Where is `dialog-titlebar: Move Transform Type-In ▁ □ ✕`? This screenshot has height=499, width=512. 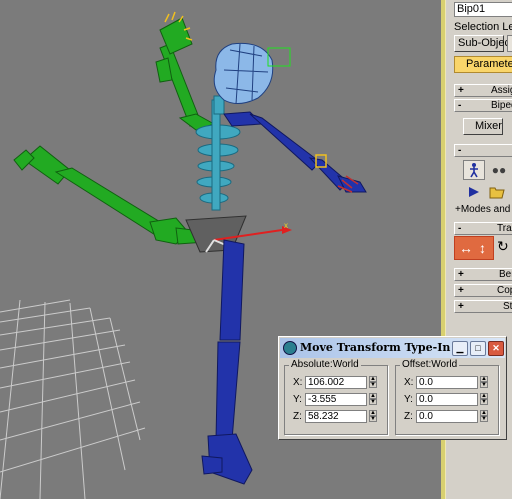
dialog-titlebar: Move Transform Type-In ▁ □ ✕ is located at coordinates (392, 348).